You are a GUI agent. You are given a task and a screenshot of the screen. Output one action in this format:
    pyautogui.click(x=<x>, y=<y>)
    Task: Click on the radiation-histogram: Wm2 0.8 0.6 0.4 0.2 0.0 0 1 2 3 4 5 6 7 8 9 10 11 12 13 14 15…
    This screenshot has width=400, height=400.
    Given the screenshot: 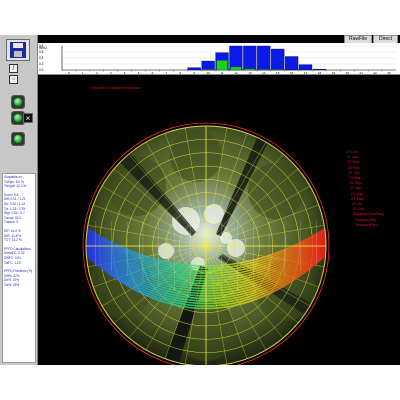 What is the action you would take?
    pyautogui.click(x=219, y=59)
    